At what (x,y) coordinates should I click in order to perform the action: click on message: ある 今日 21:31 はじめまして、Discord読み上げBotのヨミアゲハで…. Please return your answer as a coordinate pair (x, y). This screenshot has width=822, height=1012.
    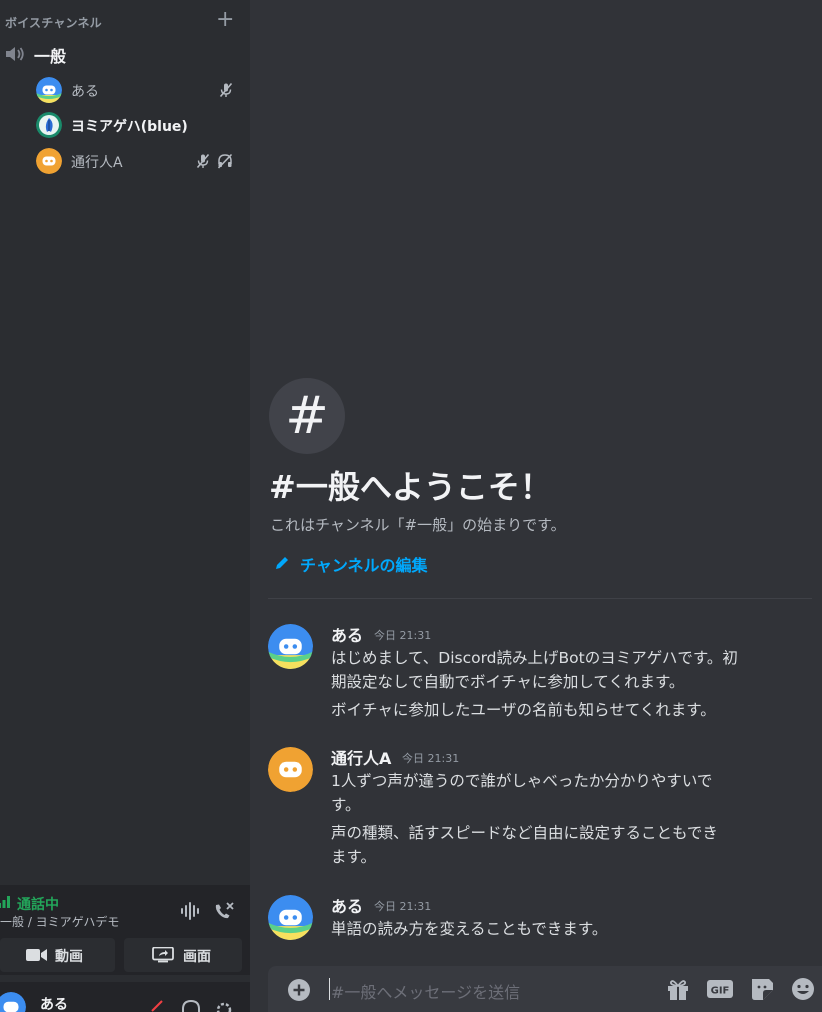
    Looking at the image, I should click on (538, 672).